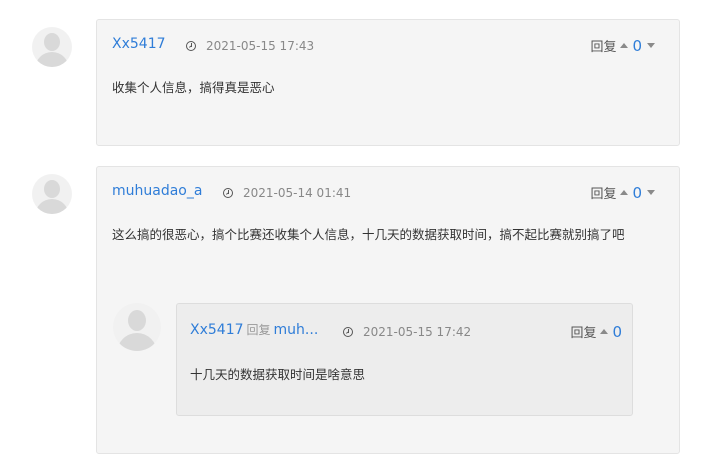 The height and width of the screenshot is (476, 716). I want to click on reply-actions: 回复 0, so click(596, 332).